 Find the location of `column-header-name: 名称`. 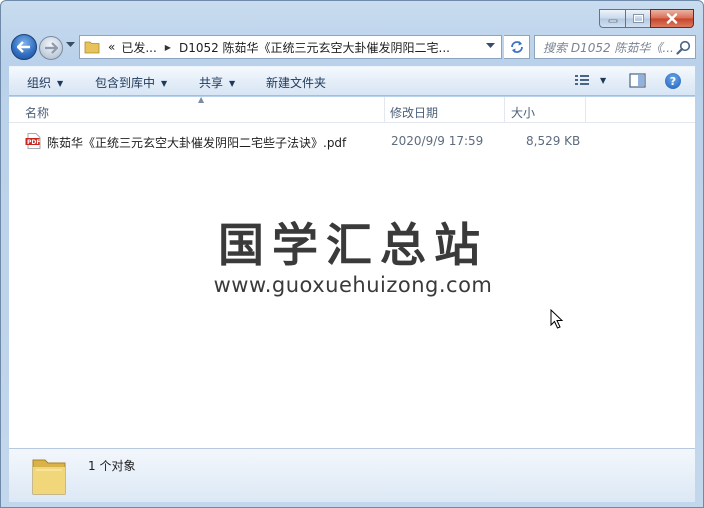

column-header-name: 名称 is located at coordinates (37, 112).